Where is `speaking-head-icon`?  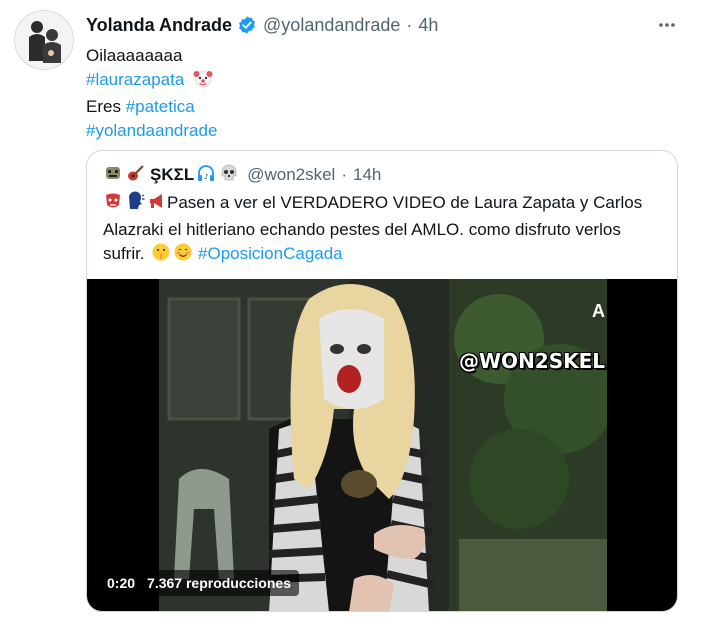
speaking-head-icon is located at coordinates (135, 204).